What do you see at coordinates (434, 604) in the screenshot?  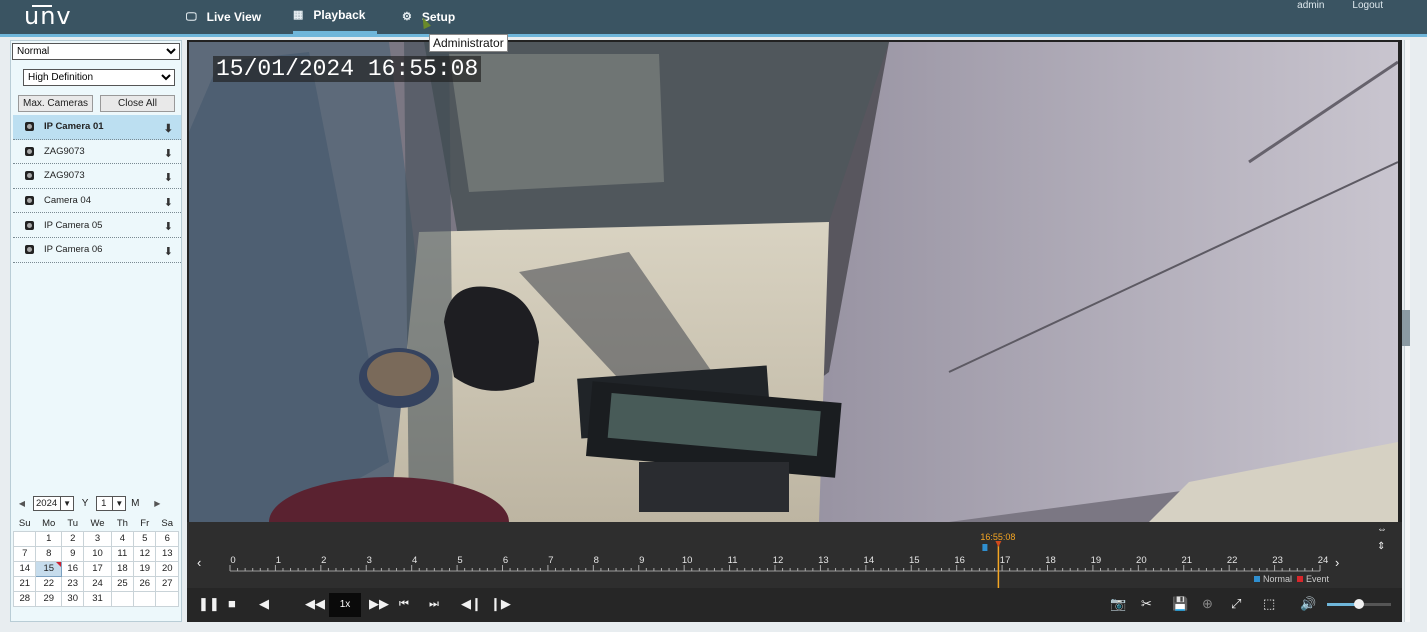 I see `skip-forward-30s-icon: ⏭` at bounding box center [434, 604].